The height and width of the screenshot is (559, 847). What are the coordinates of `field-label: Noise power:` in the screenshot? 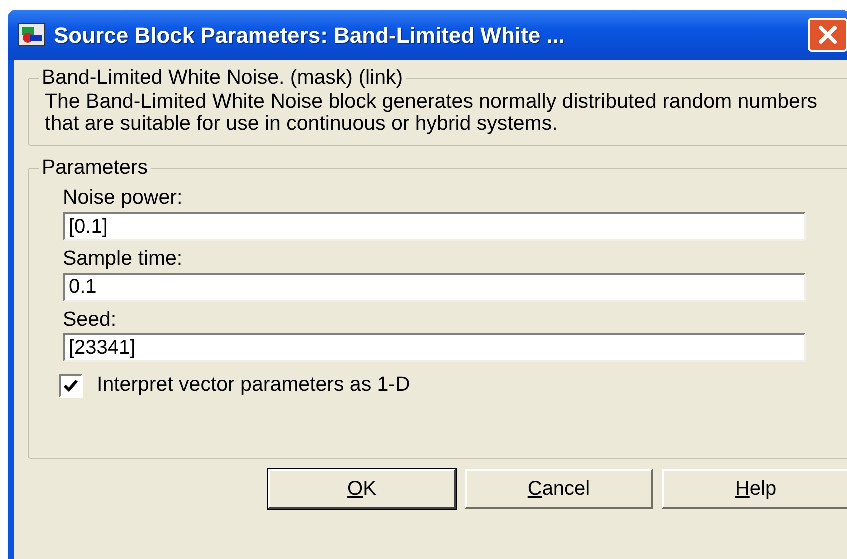 It's located at (123, 199).